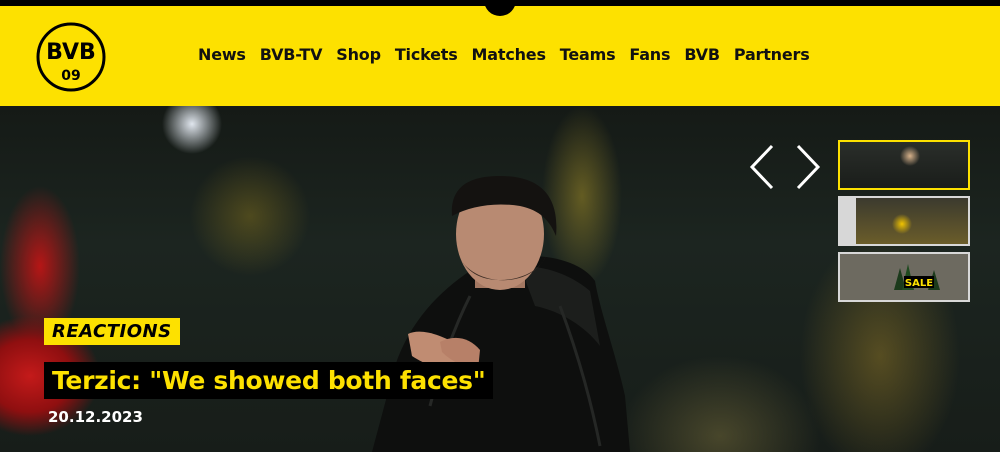 Image resolution: width=1000 pixels, height=452 pixels. I want to click on nav-item-matches: Matches, so click(509, 54).